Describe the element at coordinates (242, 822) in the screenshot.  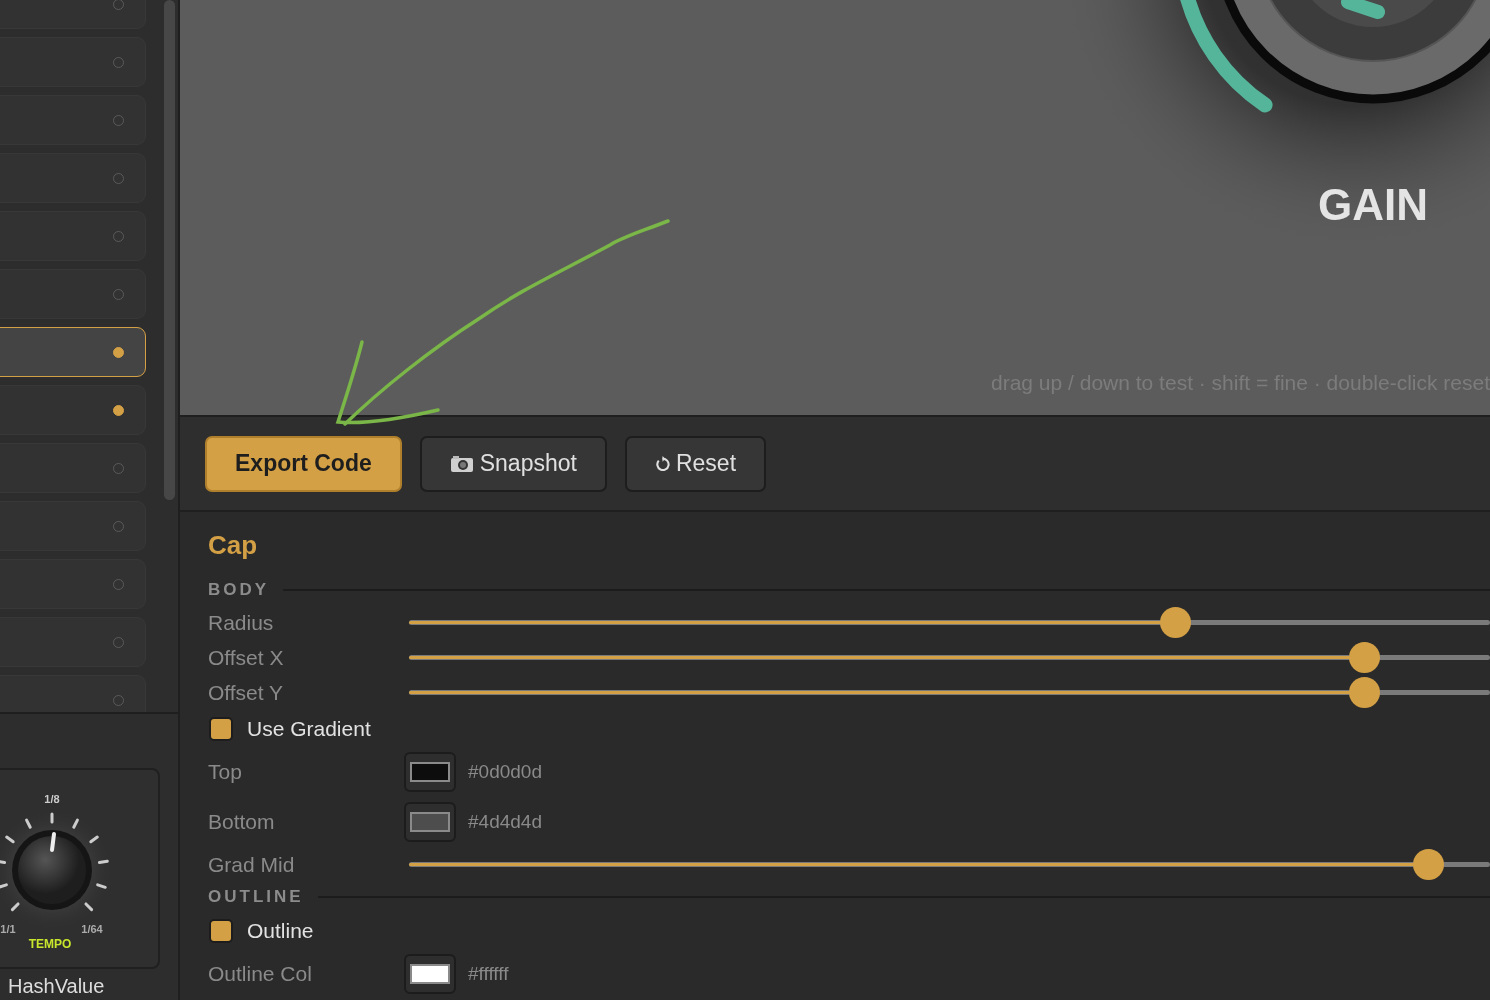
I see `color-label: Bottom` at that location.